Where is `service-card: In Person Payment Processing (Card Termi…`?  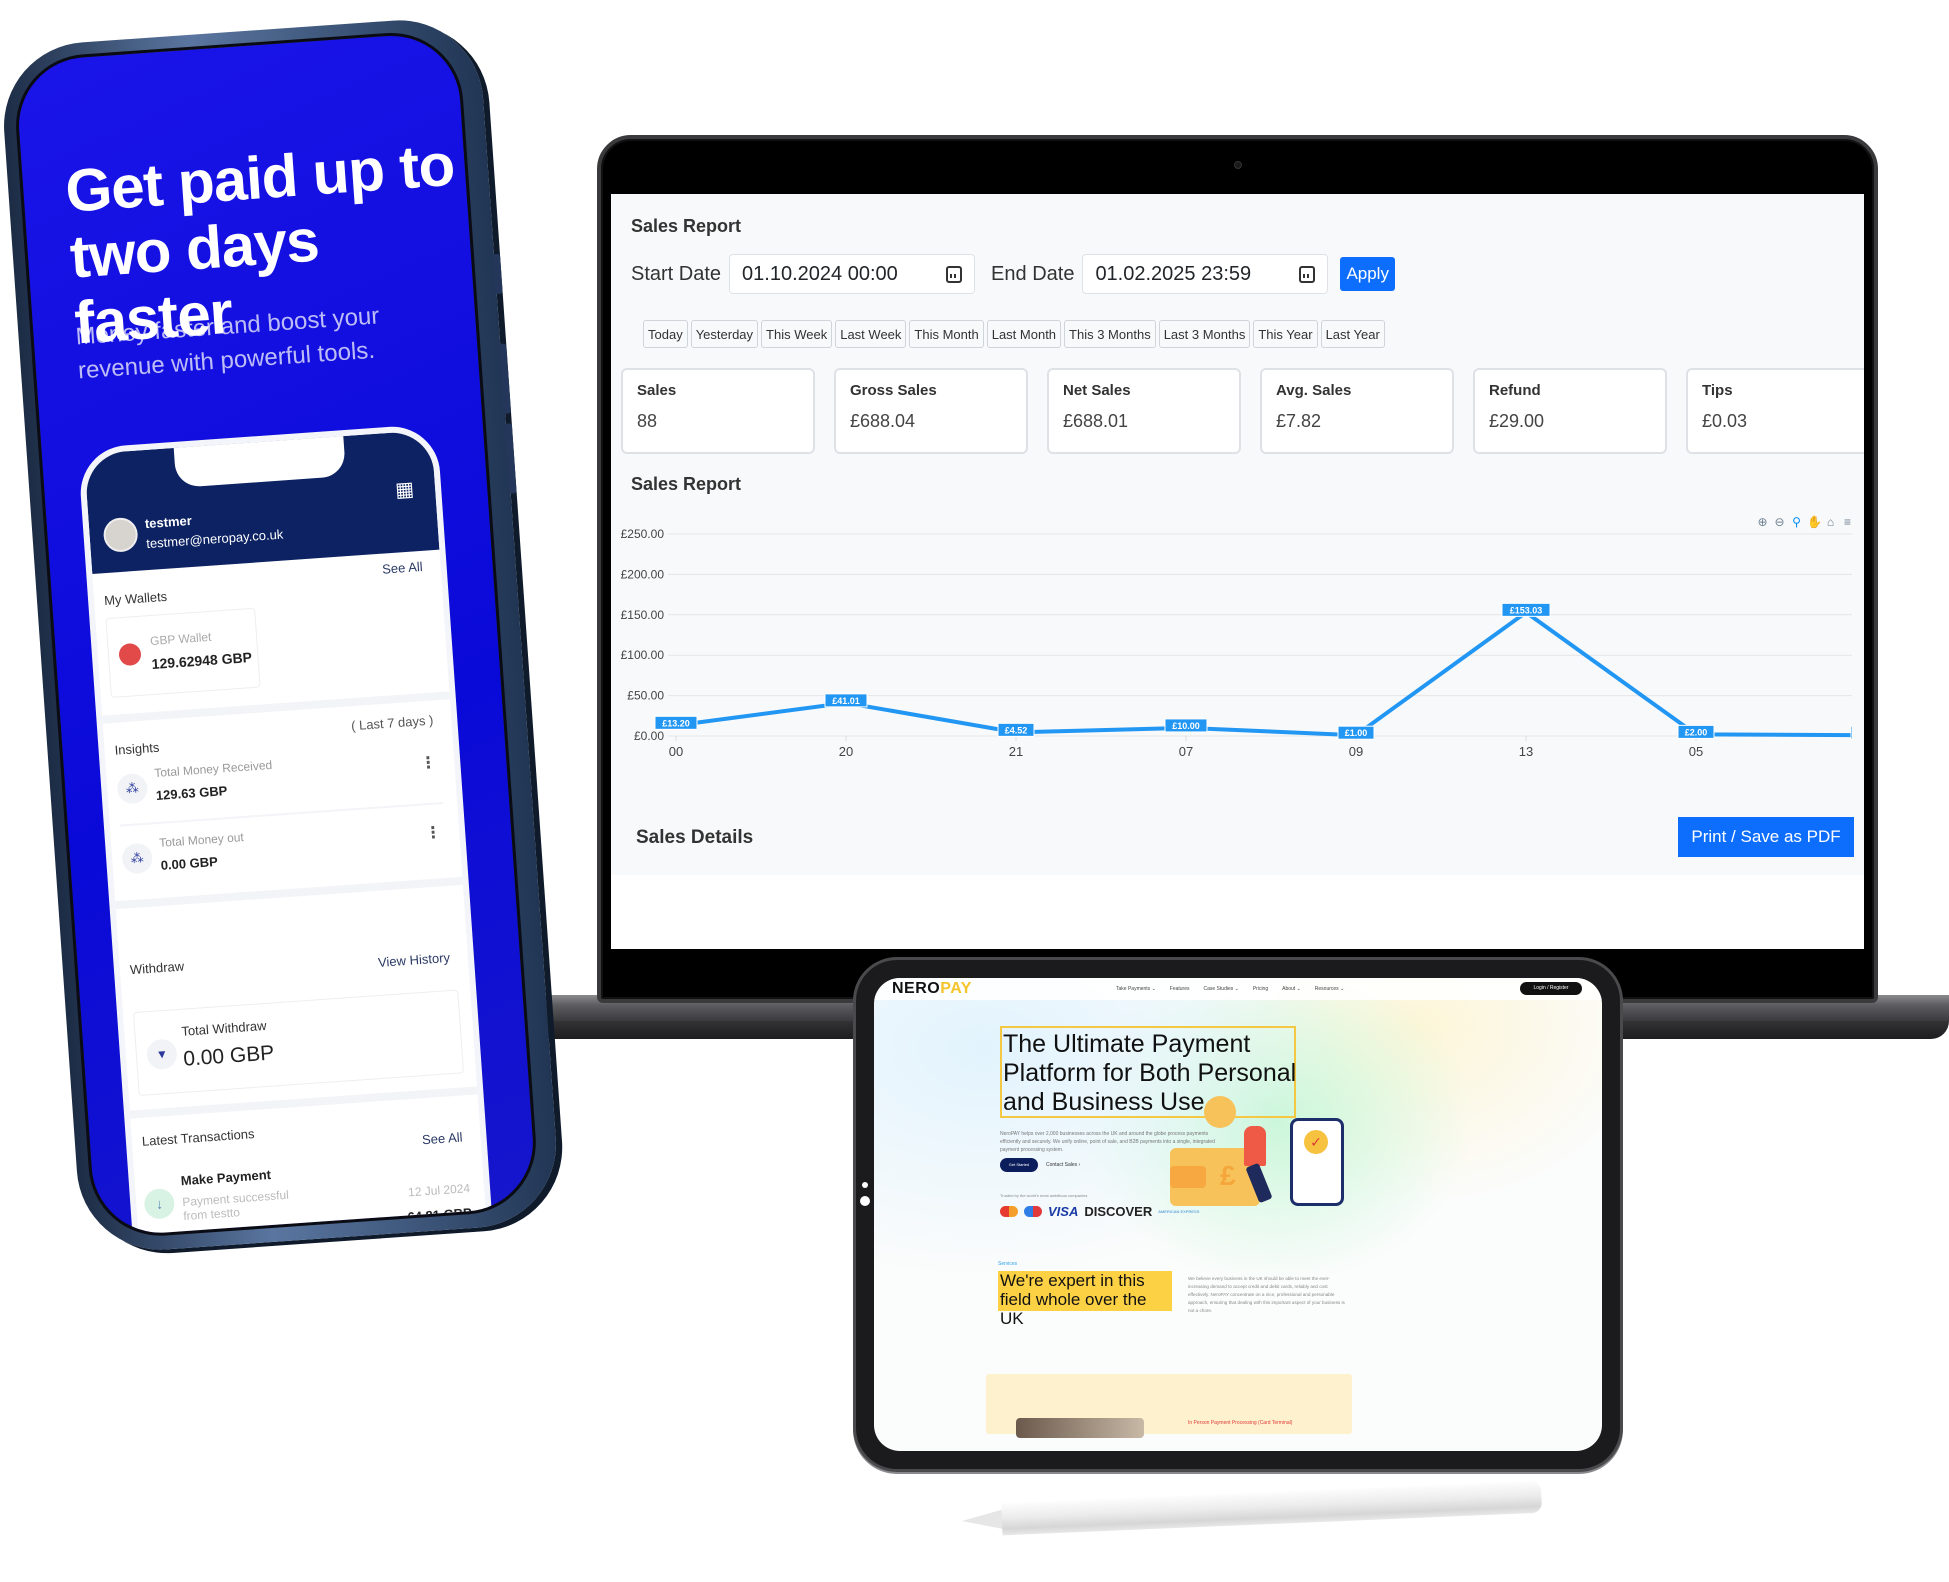
service-card: In Person Payment Processing (Card Termi… is located at coordinates (1169, 1406).